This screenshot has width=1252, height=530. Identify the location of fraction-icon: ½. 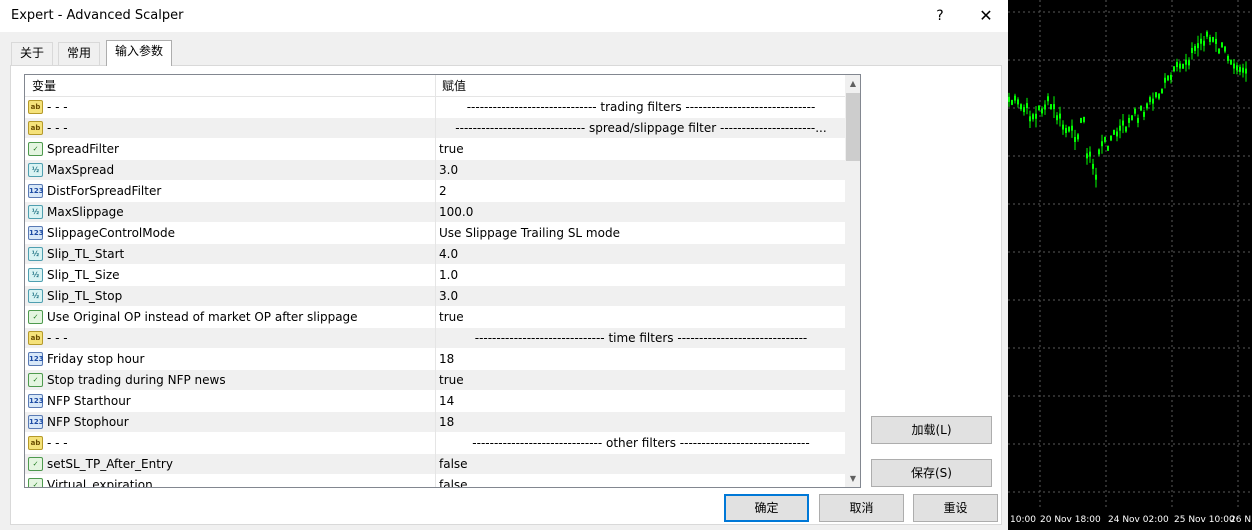
(35, 254).